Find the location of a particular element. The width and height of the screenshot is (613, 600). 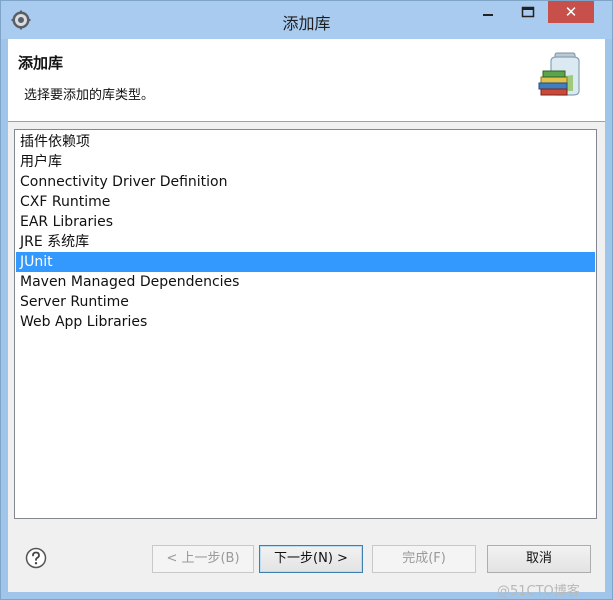

next-button: 下一步(N) > is located at coordinates (311, 559).